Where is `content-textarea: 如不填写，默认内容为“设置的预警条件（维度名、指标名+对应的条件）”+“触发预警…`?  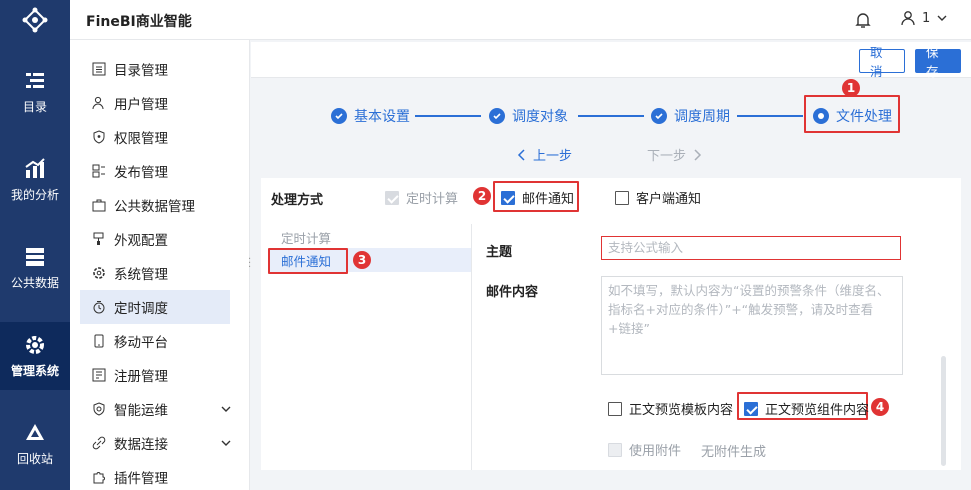 content-textarea: 如不填写，默认内容为“设置的预警条件（维度名、指标名+对应的条件）”+“触发预警… is located at coordinates (752, 325).